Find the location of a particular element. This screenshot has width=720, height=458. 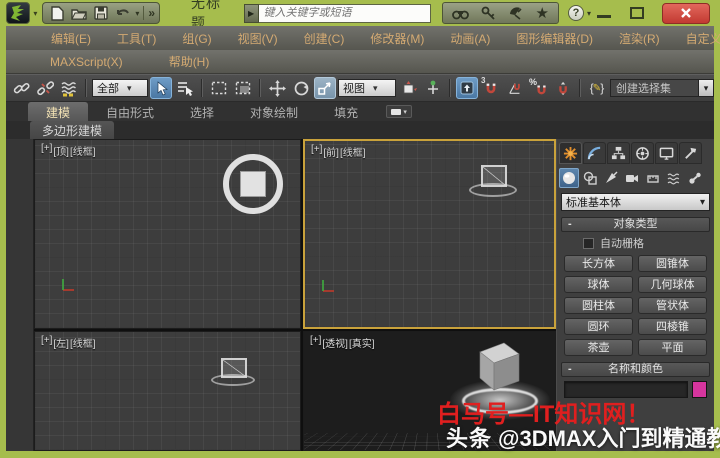

subcat-systems is located at coordinates (695, 178).